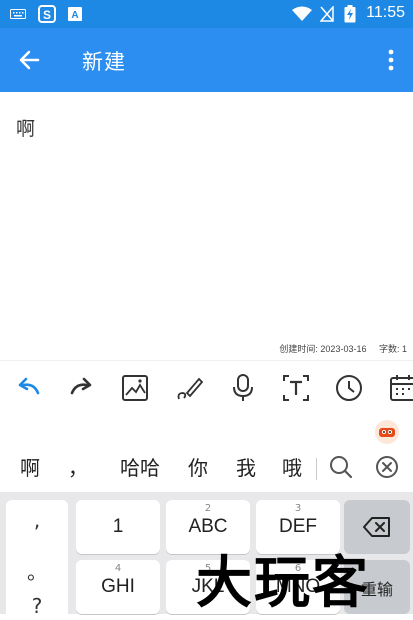 Image resolution: width=413 pixels, height=620 pixels. Describe the element at coordinates (387, 467) in the screenshot. I see `close-circle-icon` at that location.